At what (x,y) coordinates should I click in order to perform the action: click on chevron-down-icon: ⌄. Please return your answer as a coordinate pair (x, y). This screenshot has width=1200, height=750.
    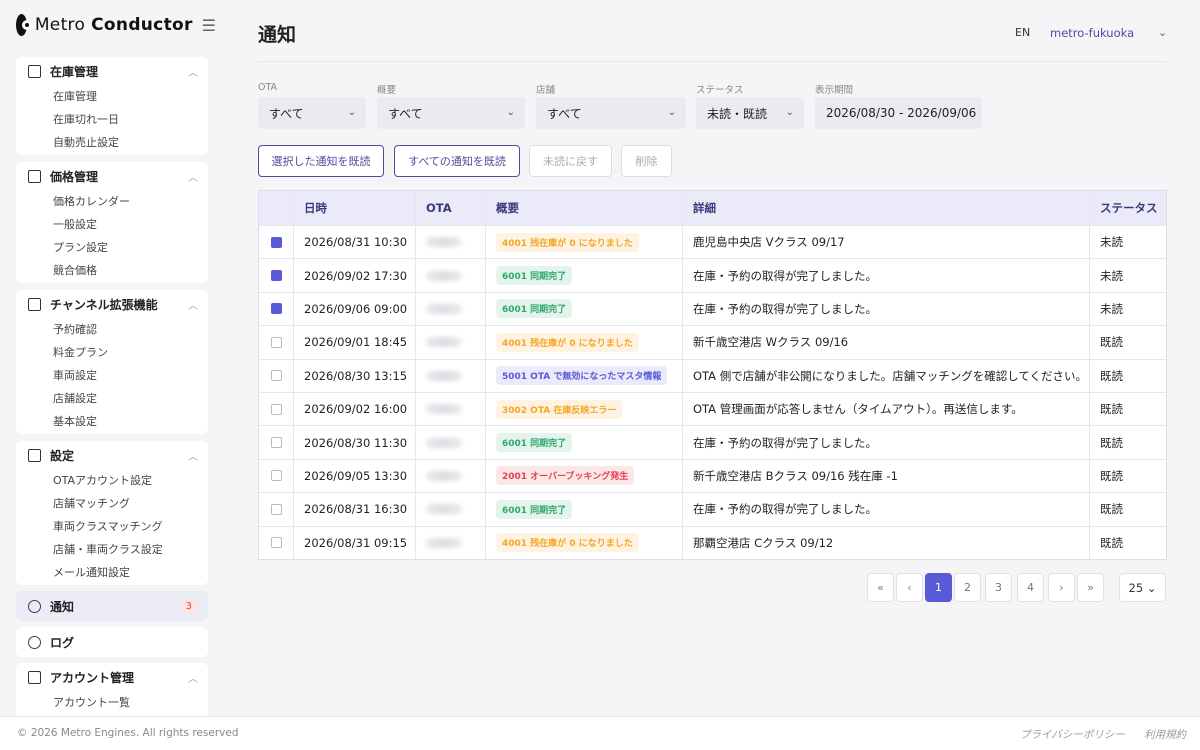
    Looking at the image, I should click on (1162, 32).